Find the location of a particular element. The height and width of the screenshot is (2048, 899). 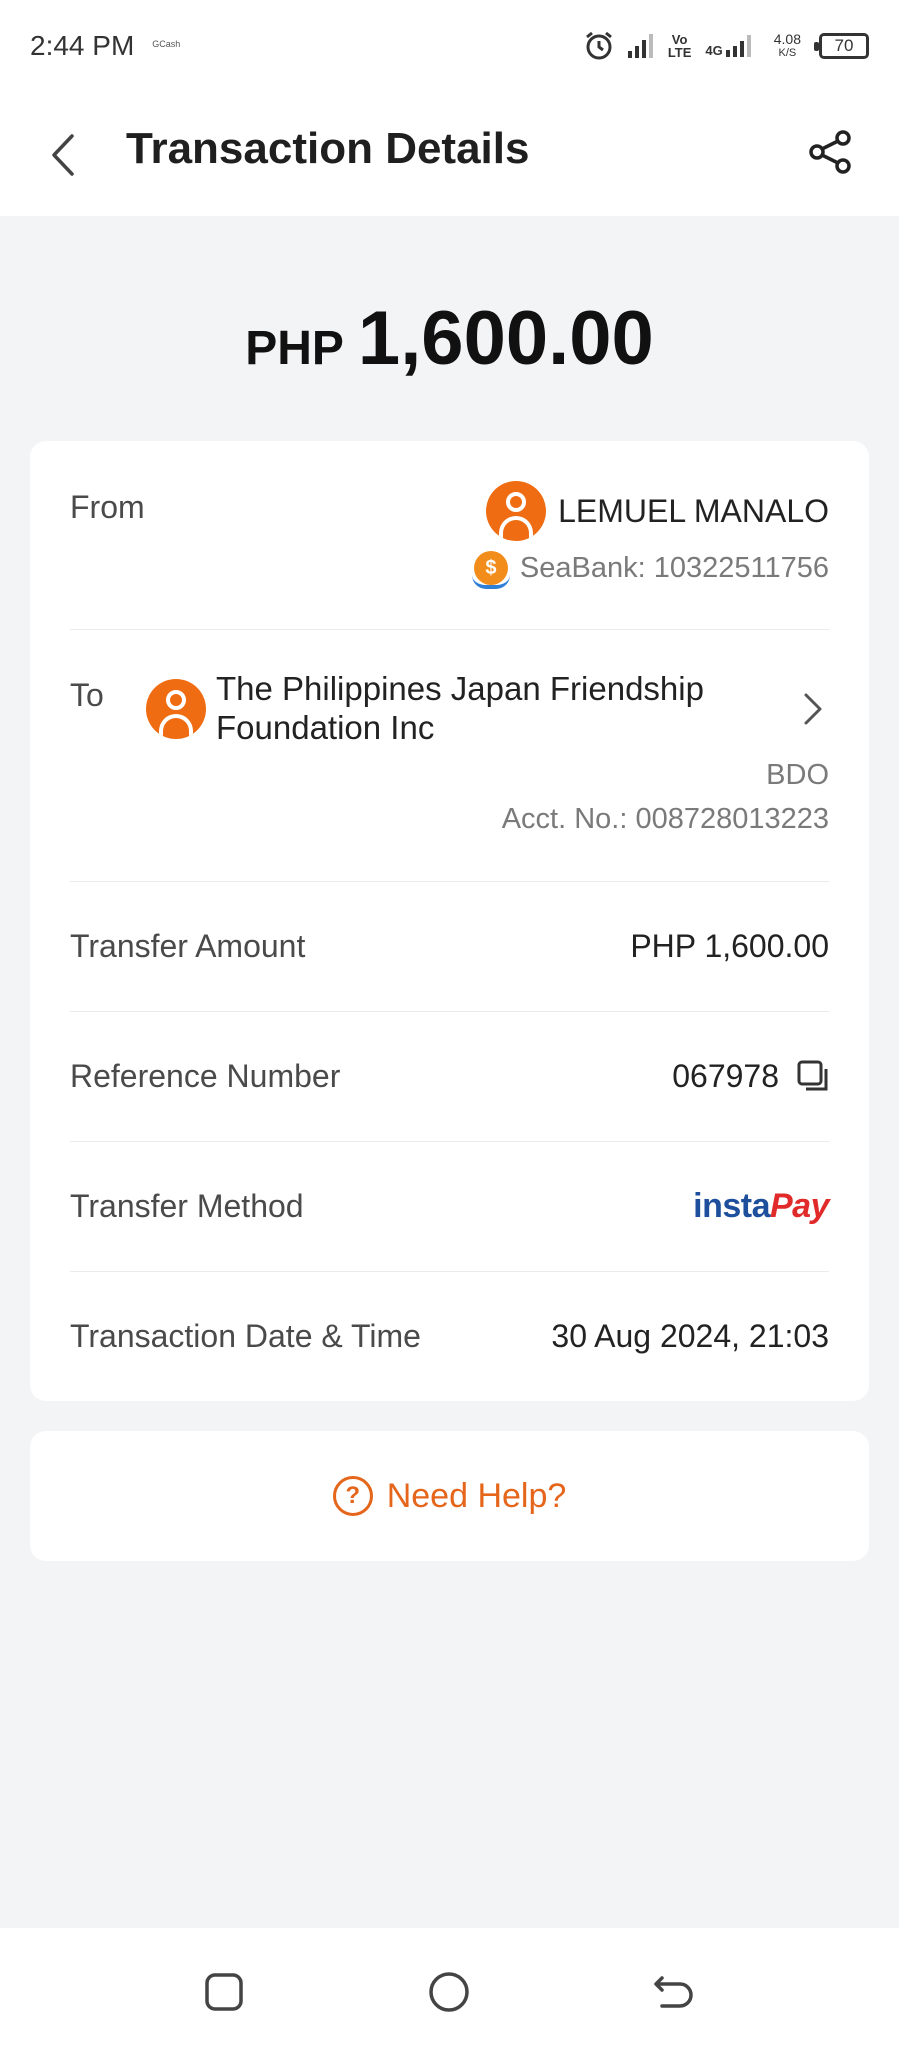

volte-indicator: Vo LTE is located at coordinates (680, 46).